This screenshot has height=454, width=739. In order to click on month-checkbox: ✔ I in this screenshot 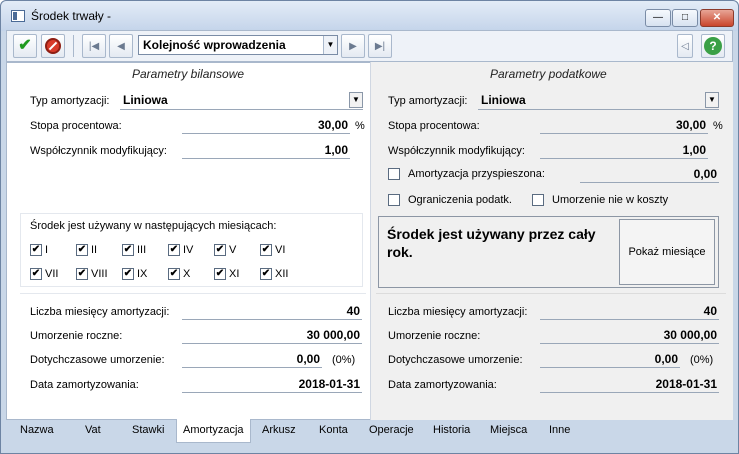, I will do `click(39, 250)`.